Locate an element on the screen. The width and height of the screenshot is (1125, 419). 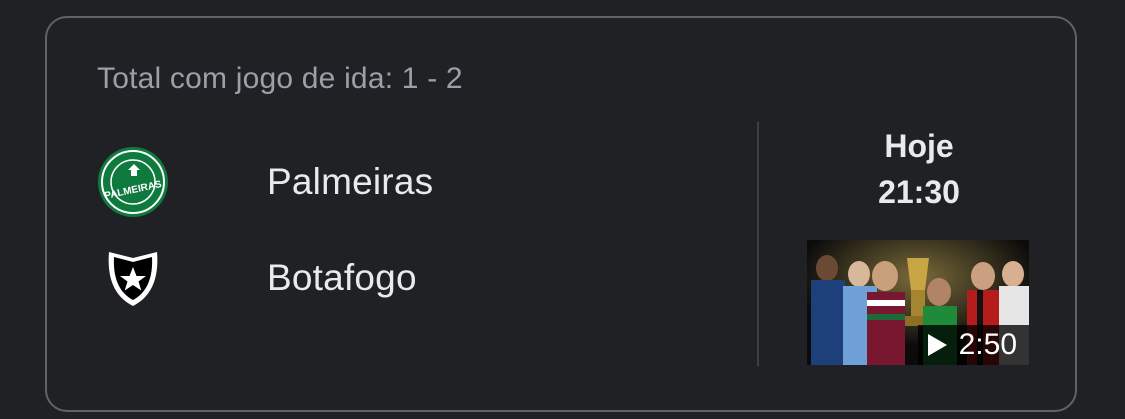
video-duration: 2:50 is located at coordinates (987, 344).